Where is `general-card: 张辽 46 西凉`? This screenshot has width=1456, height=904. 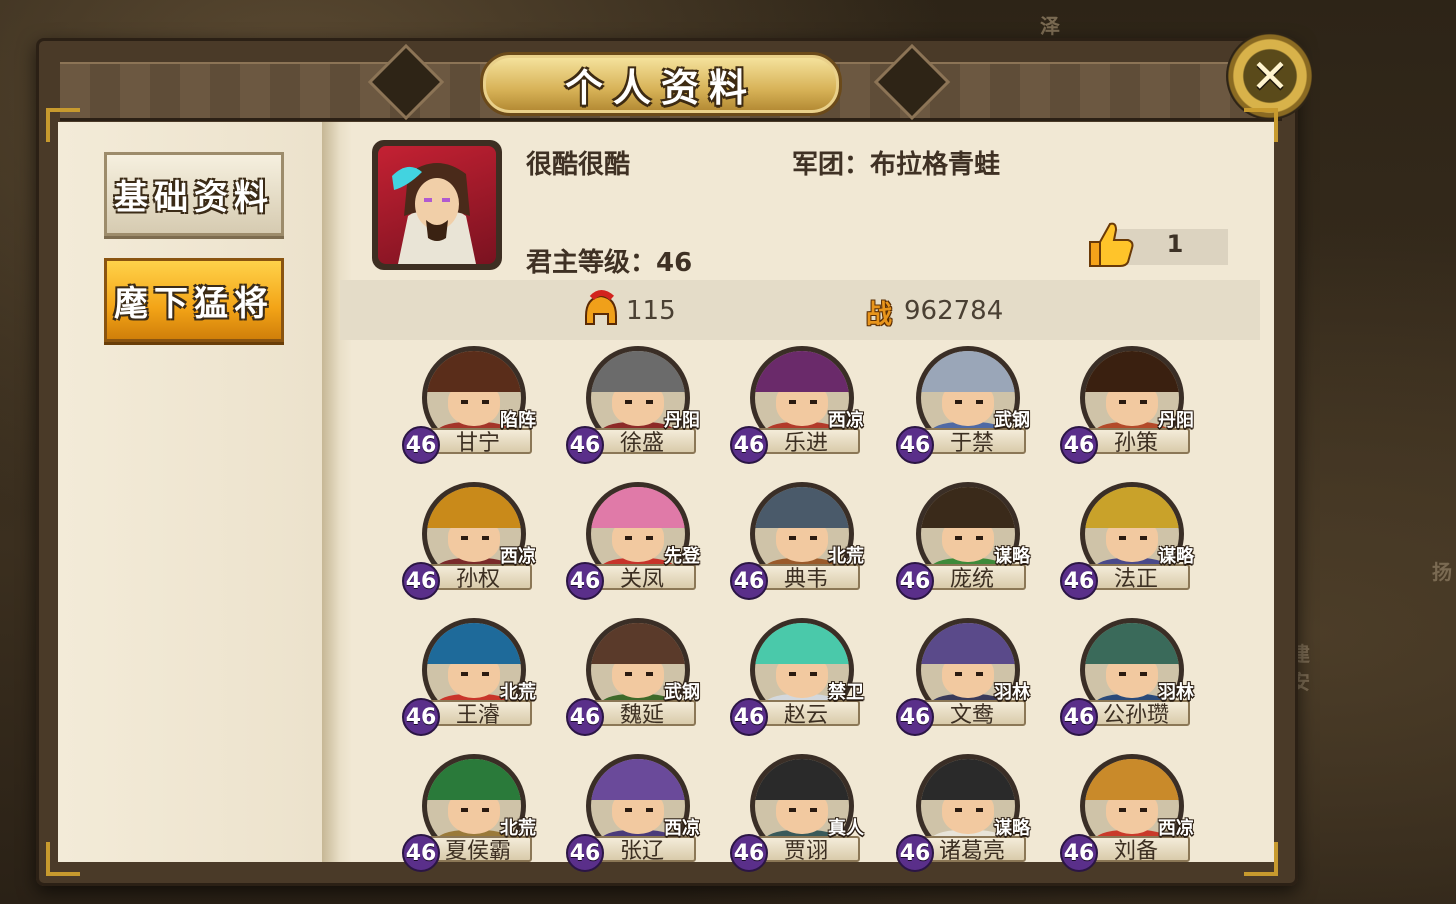 general-card: 张辽 46 西凉 is located at coordinates (645, 814).